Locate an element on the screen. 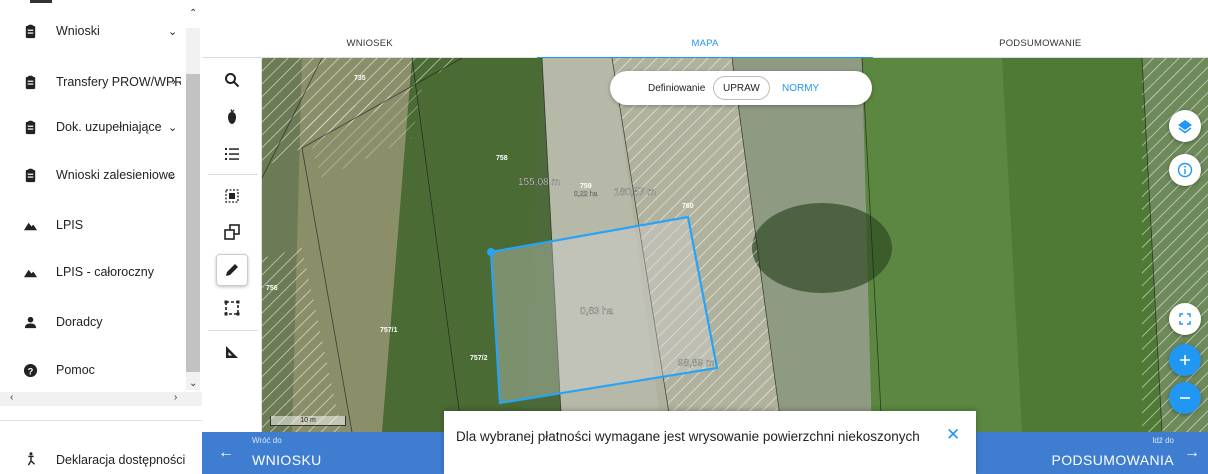 Image resolution: width=1208 pixels, height=474 pixels. sidebar-item-label: Pomoc is located at coordinates (75, 370).